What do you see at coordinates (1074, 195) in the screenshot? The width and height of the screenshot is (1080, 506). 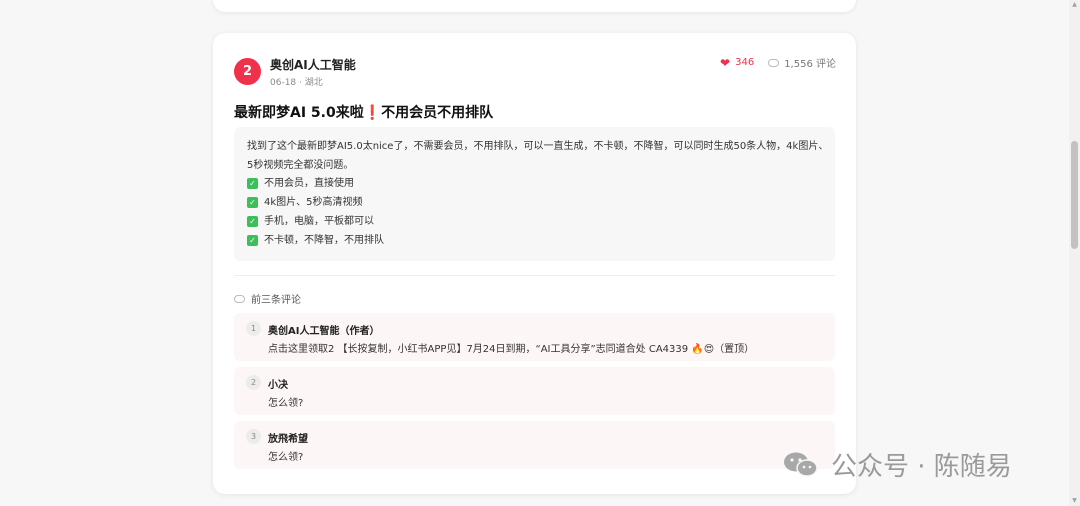 I see `scrollbar-thumb` at bounding box center [1074, 195].